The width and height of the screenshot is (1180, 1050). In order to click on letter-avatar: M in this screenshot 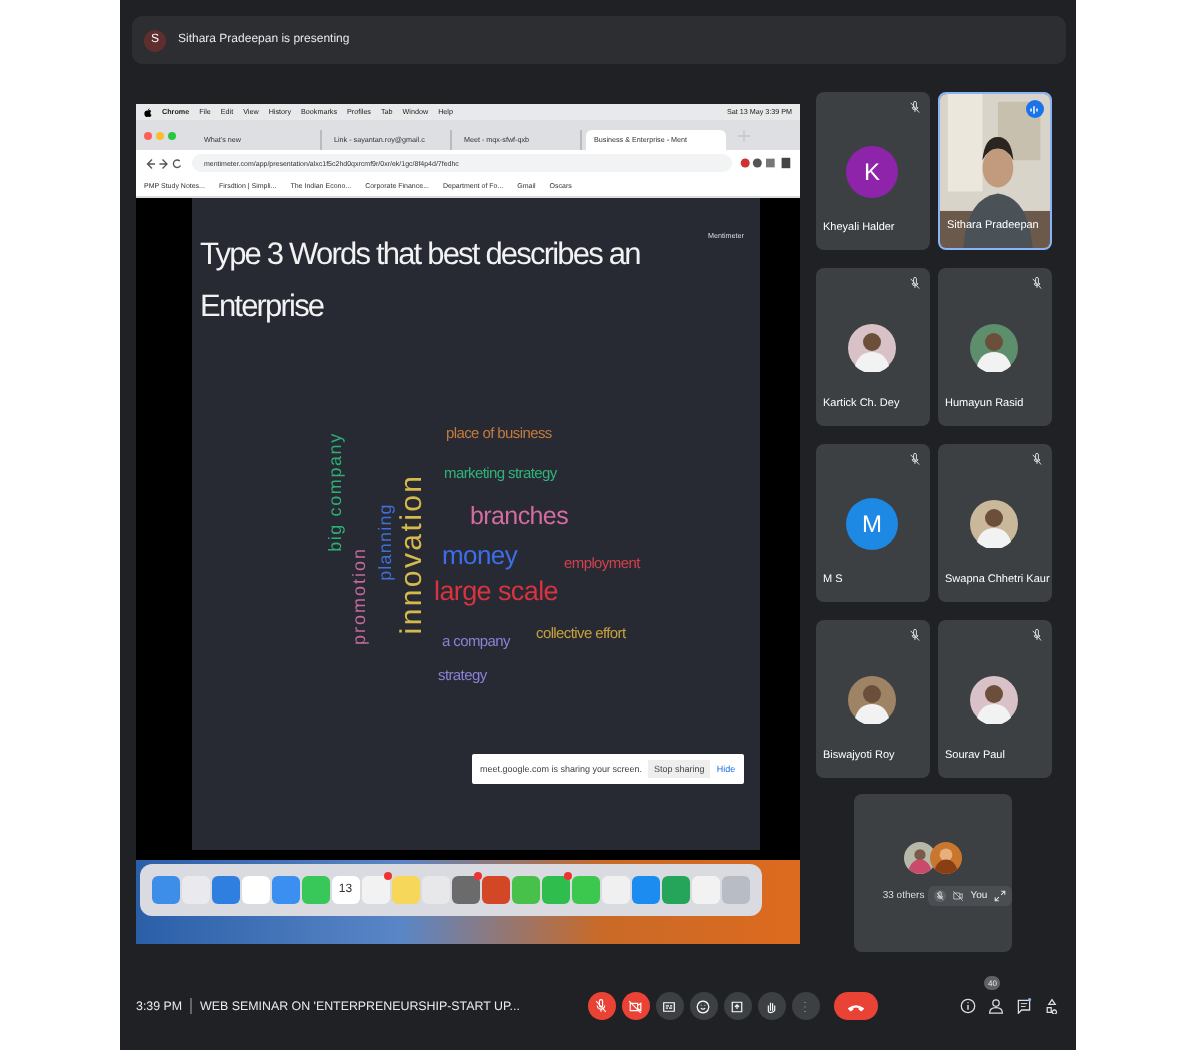, I will do `click(872, 523)`.